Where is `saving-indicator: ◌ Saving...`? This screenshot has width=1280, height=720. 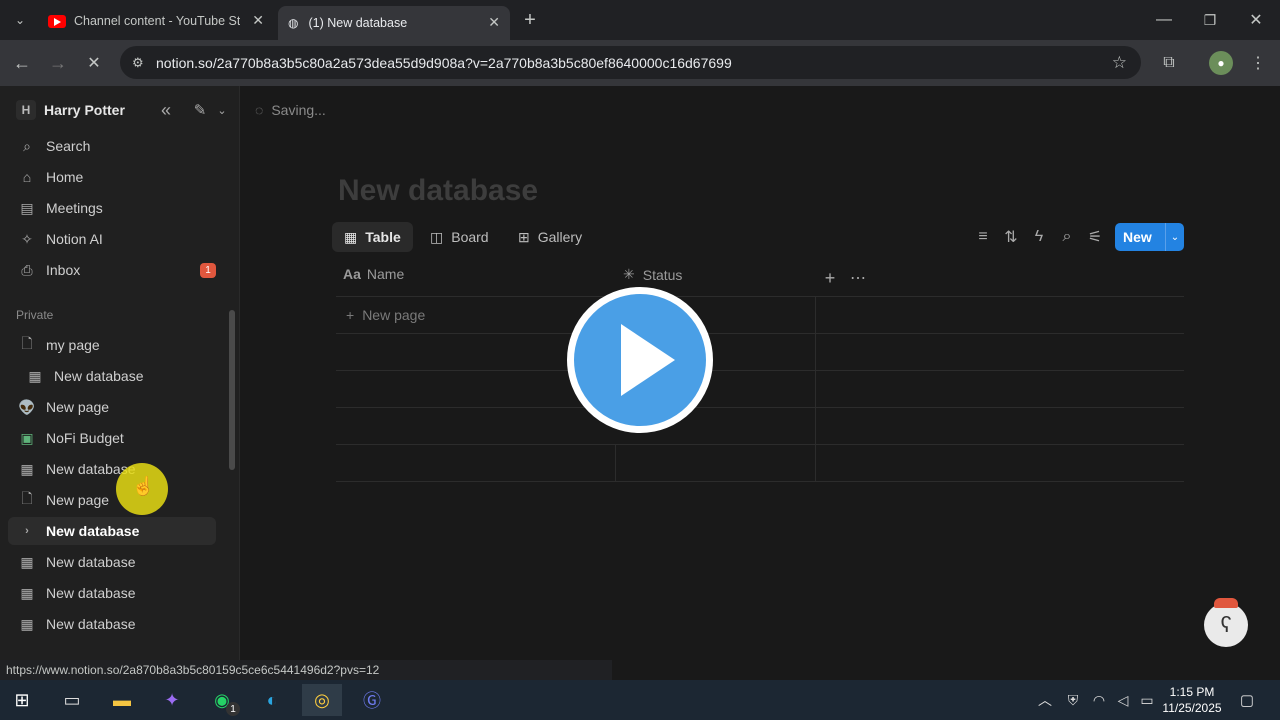
saving-indicator: ◌ Saving... is located at coordinates (290, 110).